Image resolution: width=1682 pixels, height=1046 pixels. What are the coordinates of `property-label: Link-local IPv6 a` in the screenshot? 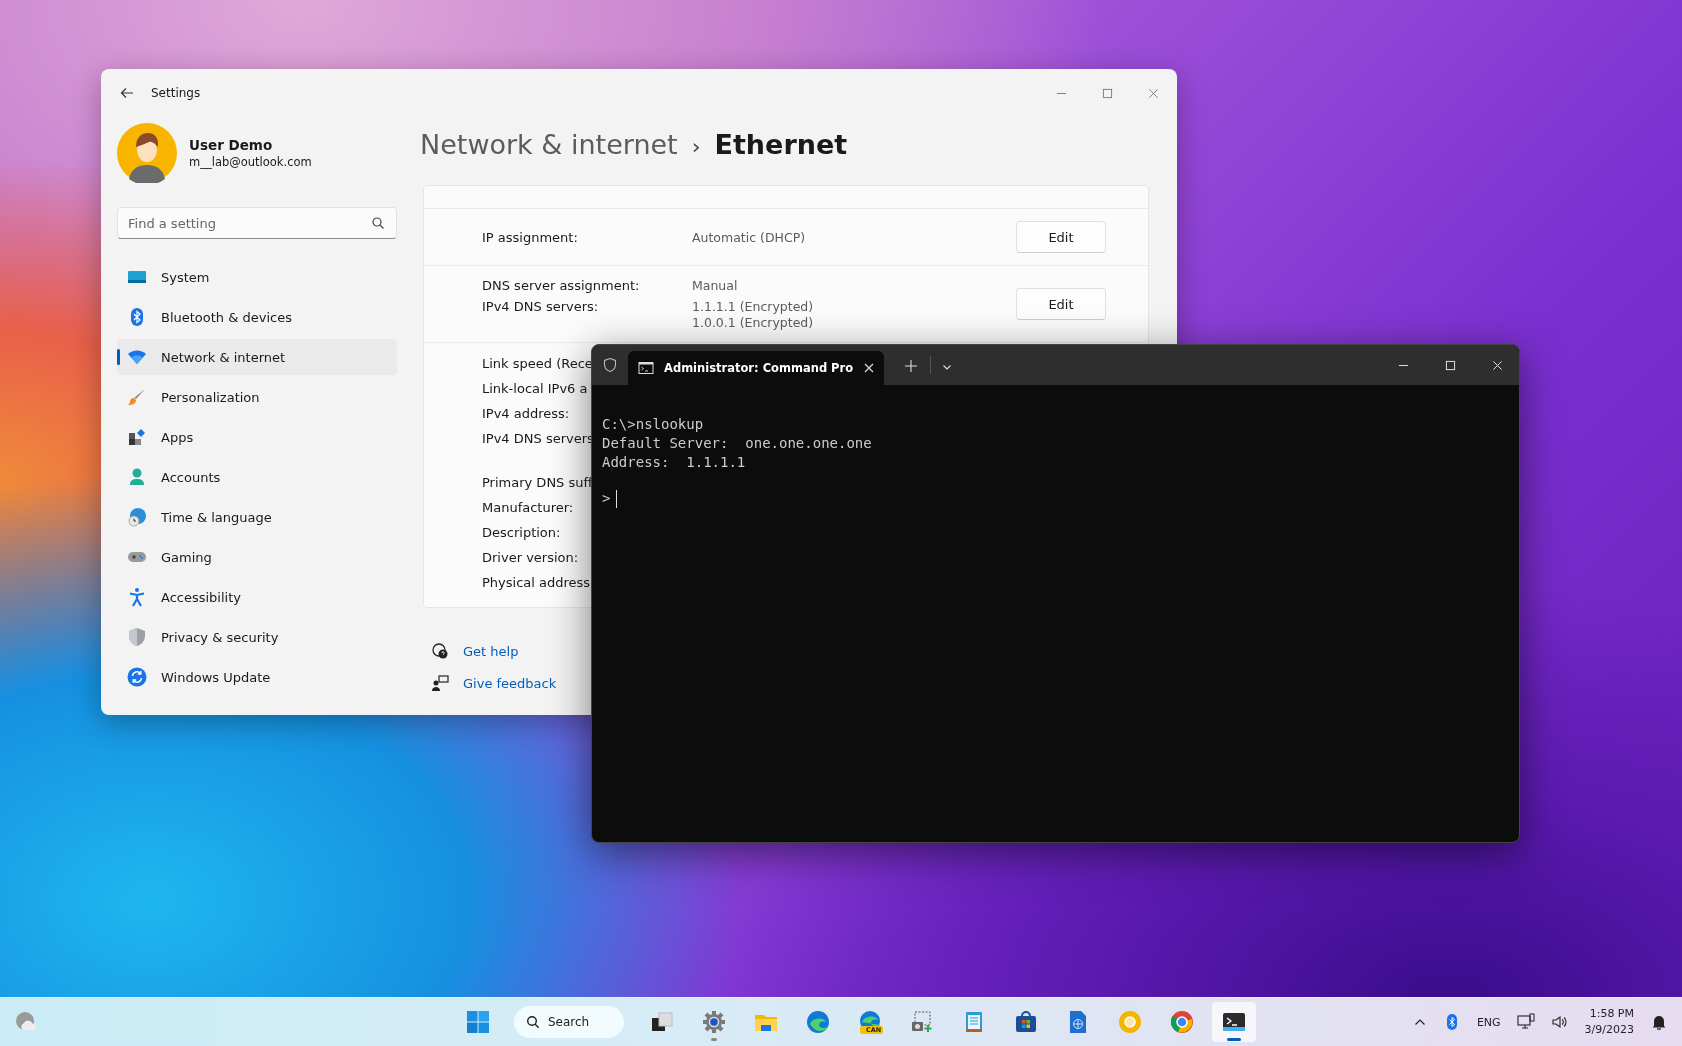 It's located at (535, 389).